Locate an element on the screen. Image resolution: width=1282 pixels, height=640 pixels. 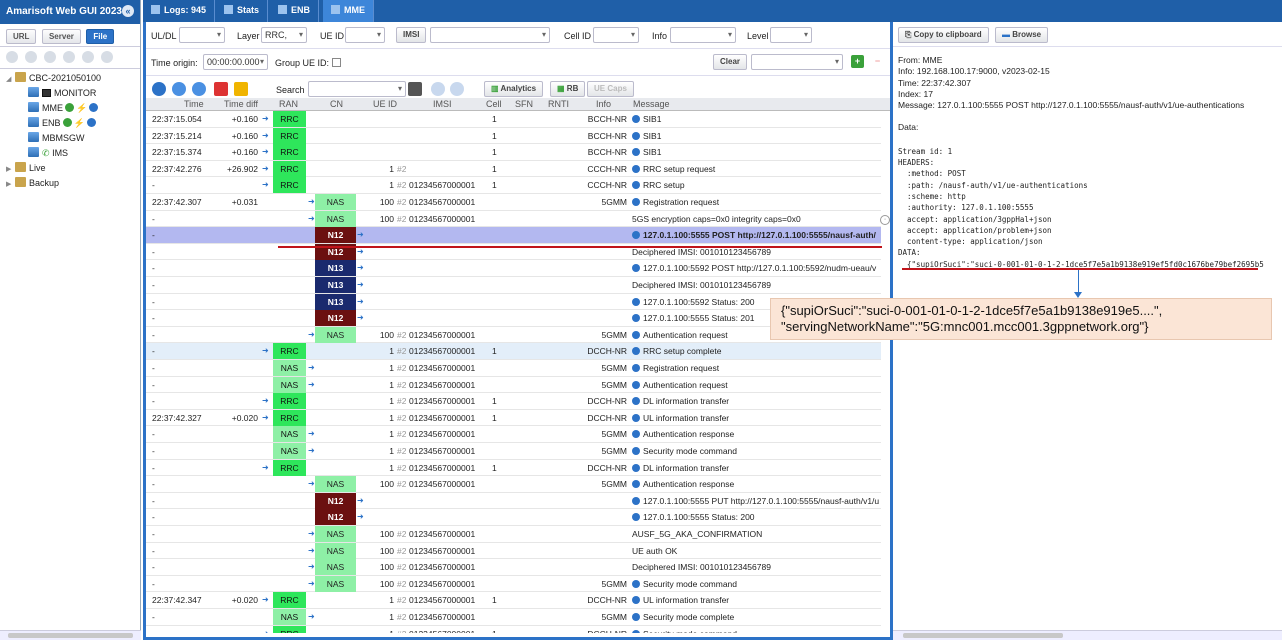
copy-button: ⎘ Copy to clipboard is located at coordinates (943, 35).